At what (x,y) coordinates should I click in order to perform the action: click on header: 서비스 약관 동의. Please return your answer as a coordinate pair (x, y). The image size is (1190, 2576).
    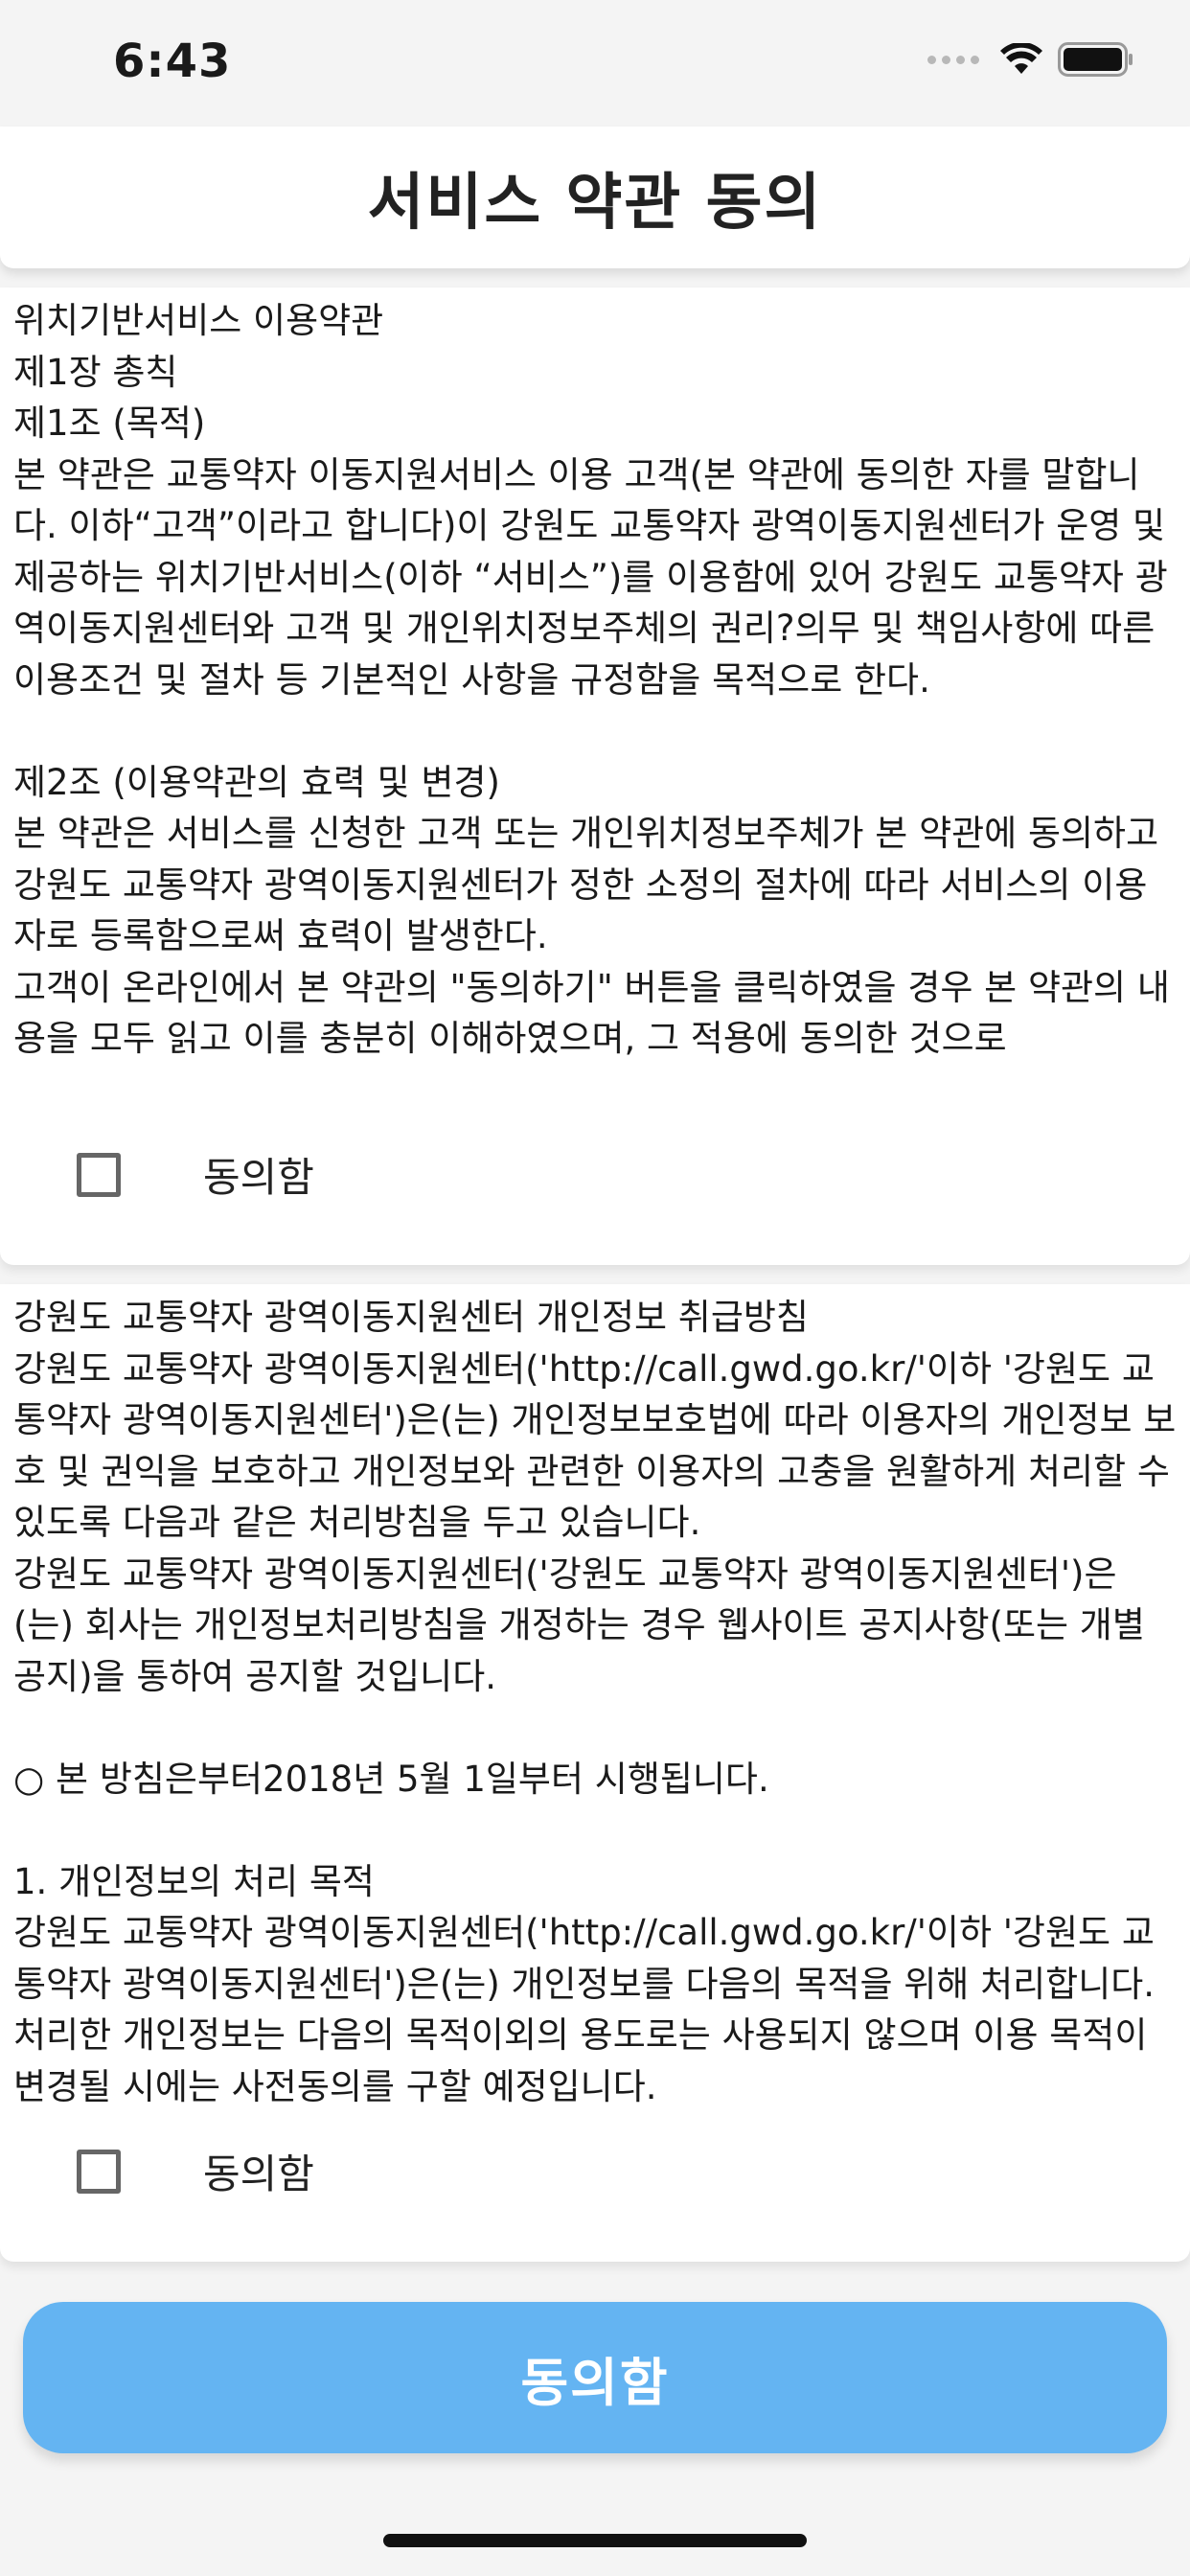
    Looking at the image, I should click on (595, 197).